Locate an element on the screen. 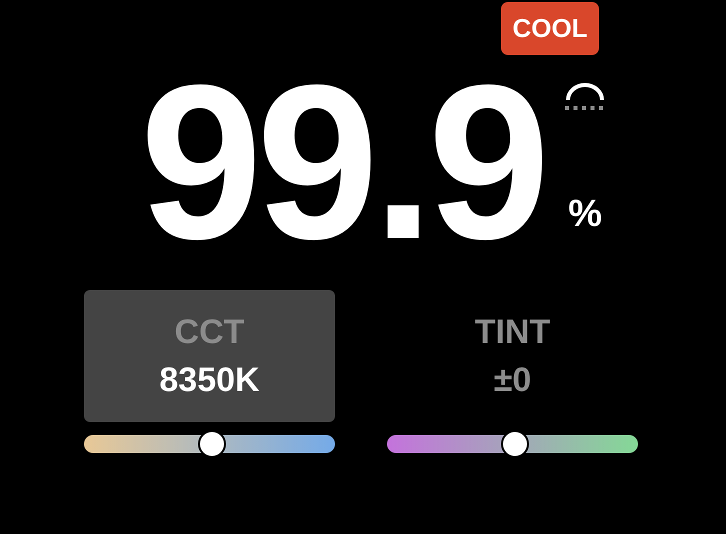  parameter-value: 8350K is located at coordinates (209, 380).